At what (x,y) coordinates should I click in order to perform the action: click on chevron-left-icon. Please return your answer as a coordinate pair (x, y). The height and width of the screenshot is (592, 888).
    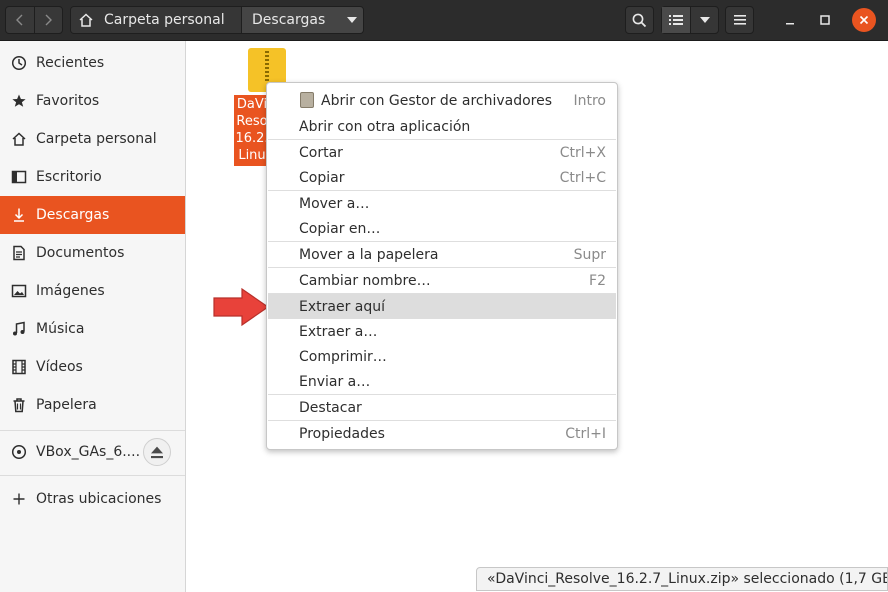
    Looking at the image, I should click on (19, 20).